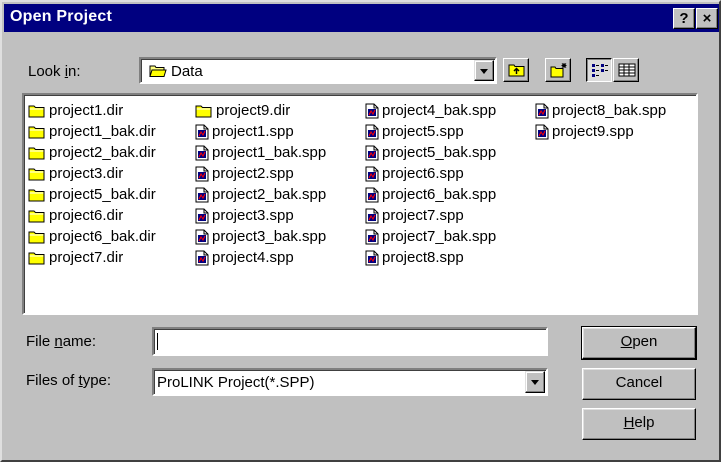  What do you see at coordinates (253, 131) in the screenshot?
I see `file-item-label: project1.spp` at bounding box center [253, 131].